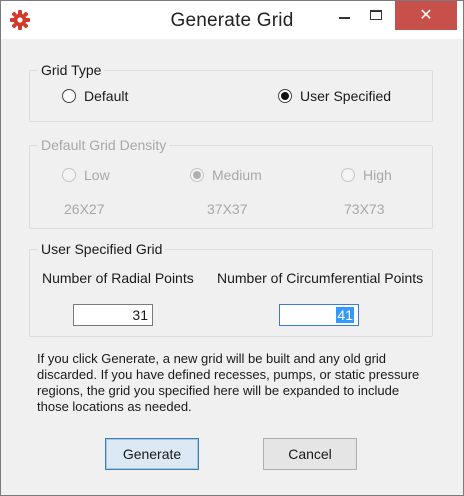  Describe the element at coordinates (106, 96) in the screenshot. I see `radio-default-label: Default` at that location.